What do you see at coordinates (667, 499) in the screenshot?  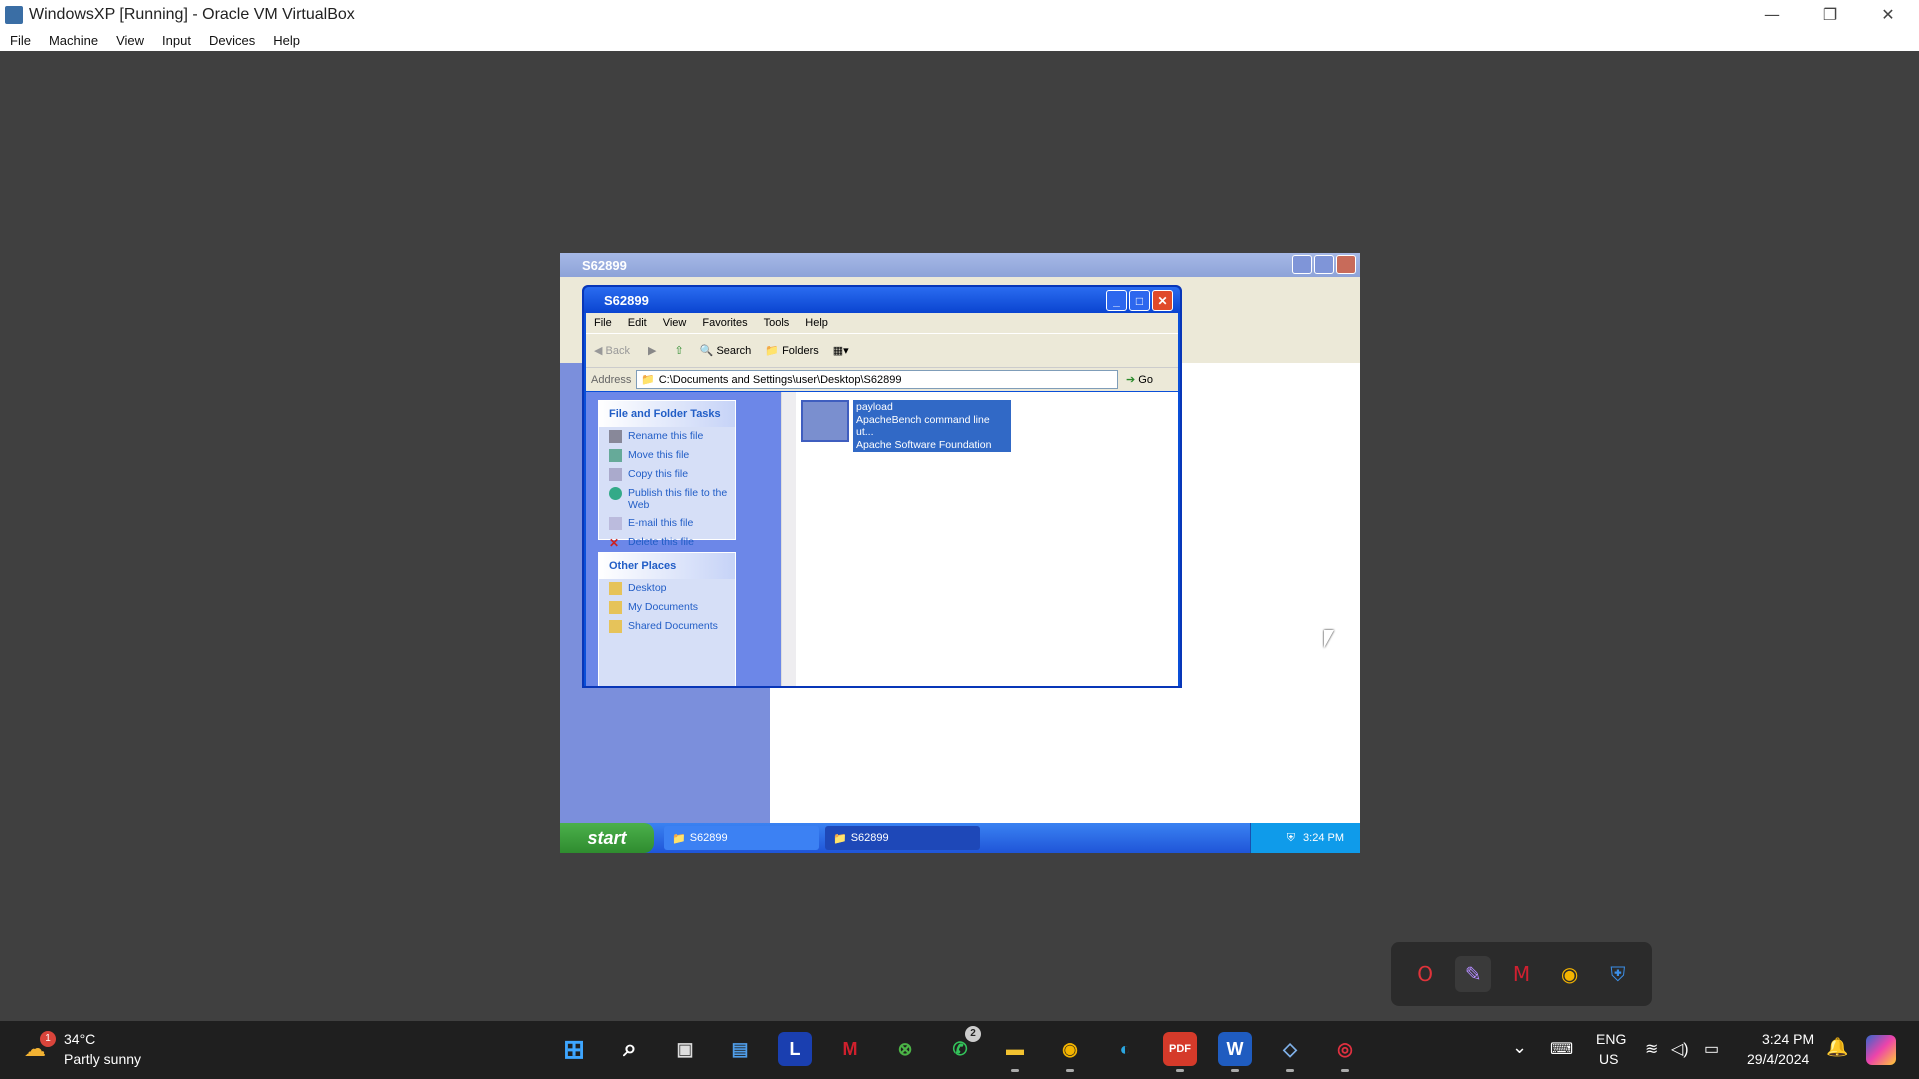 I see `publish-file-link: Publish this file to the Web` at bounding box center [667, 499].